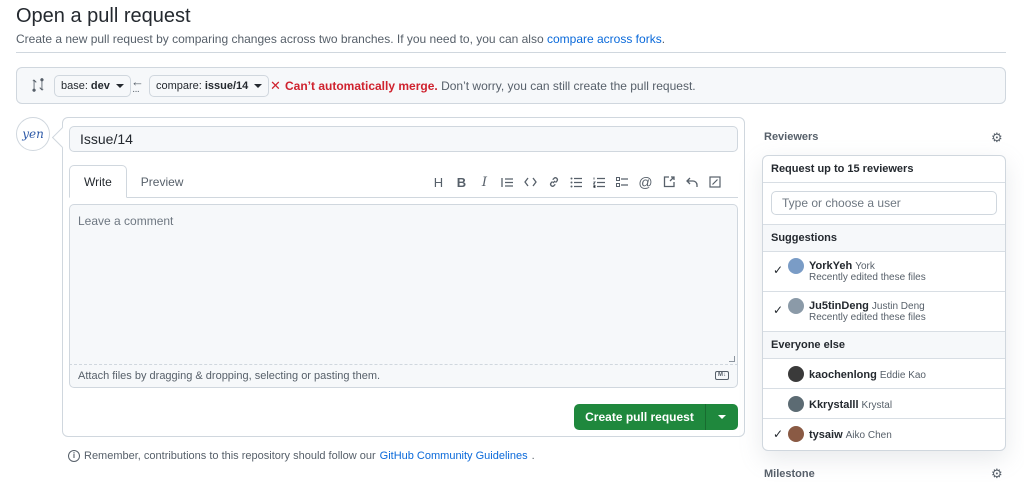 The image size is (1024, 483). What do you see at coordinates (884, 345) in the screenshot?
I see `everyone-else-heading: Everyone else` at bounding box center [884, 345].